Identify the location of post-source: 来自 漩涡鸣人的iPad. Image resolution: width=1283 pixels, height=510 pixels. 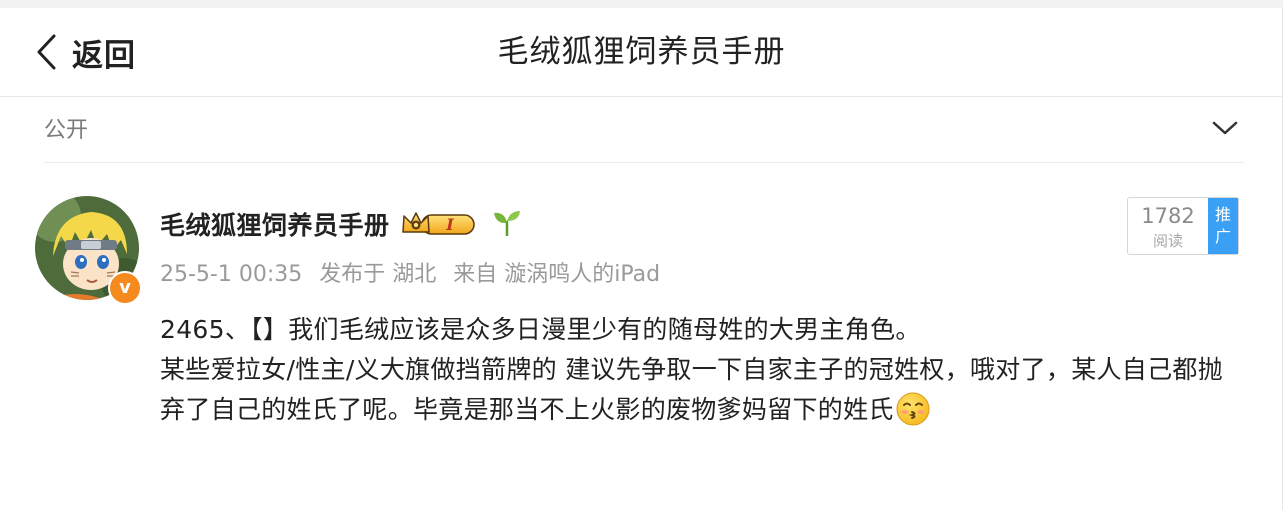
(557, 274).